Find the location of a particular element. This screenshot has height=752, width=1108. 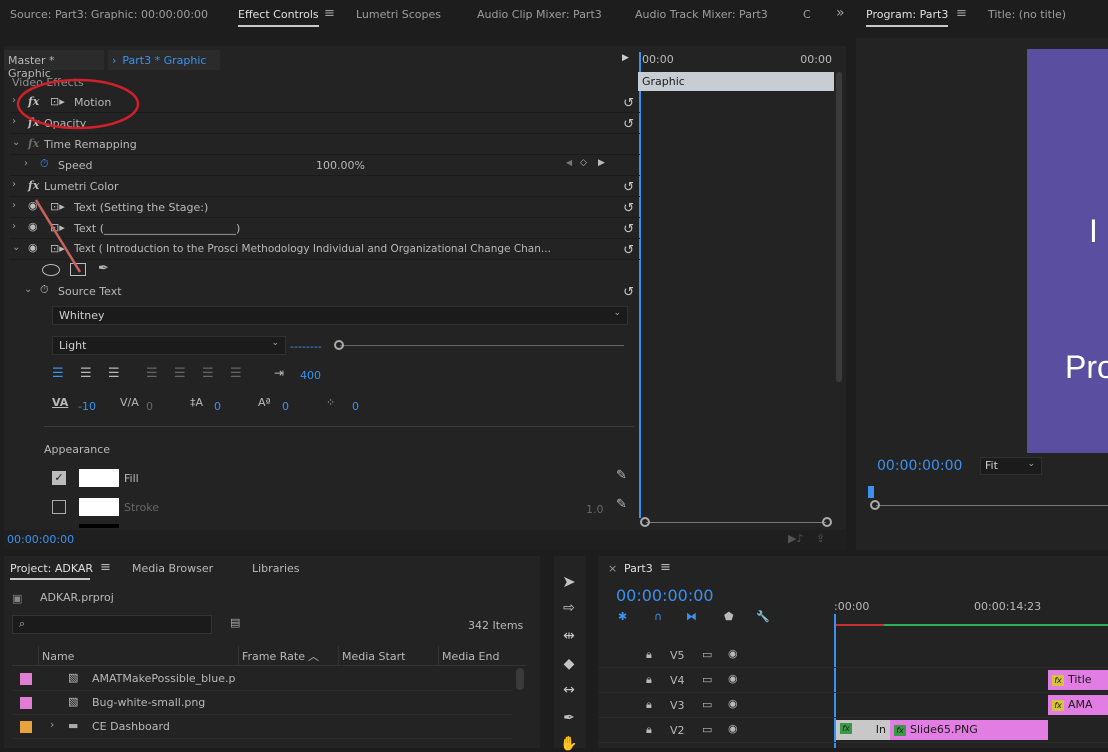

vertical-scrollbar is located at coordinates (839, 227).